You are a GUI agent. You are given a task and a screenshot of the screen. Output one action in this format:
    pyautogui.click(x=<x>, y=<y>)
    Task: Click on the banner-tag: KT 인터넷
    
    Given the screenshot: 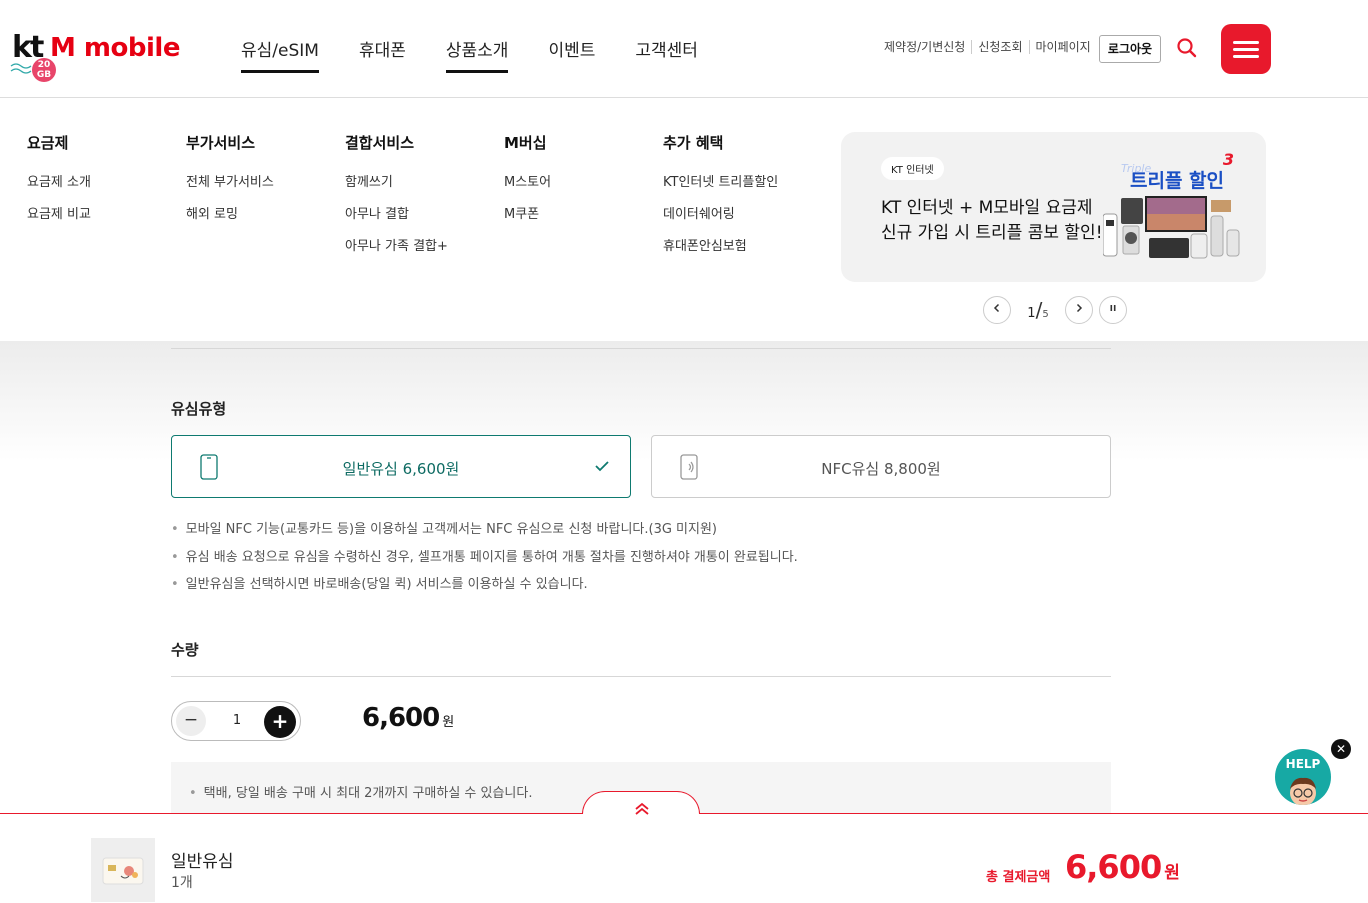 What is the action you would take?
    pyautogui.click(x=912, y=168)
    